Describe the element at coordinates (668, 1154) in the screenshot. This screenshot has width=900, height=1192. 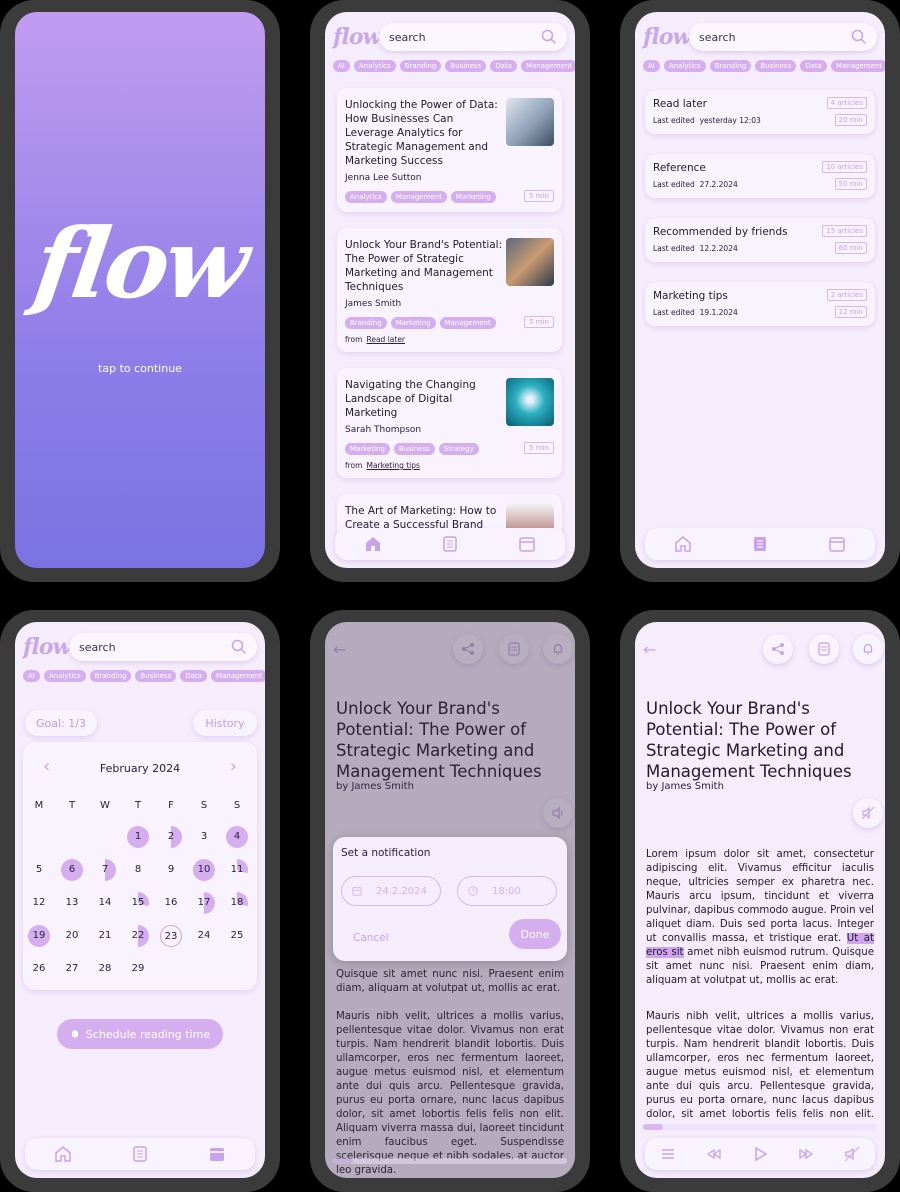
I see `menu-icon` at that location.